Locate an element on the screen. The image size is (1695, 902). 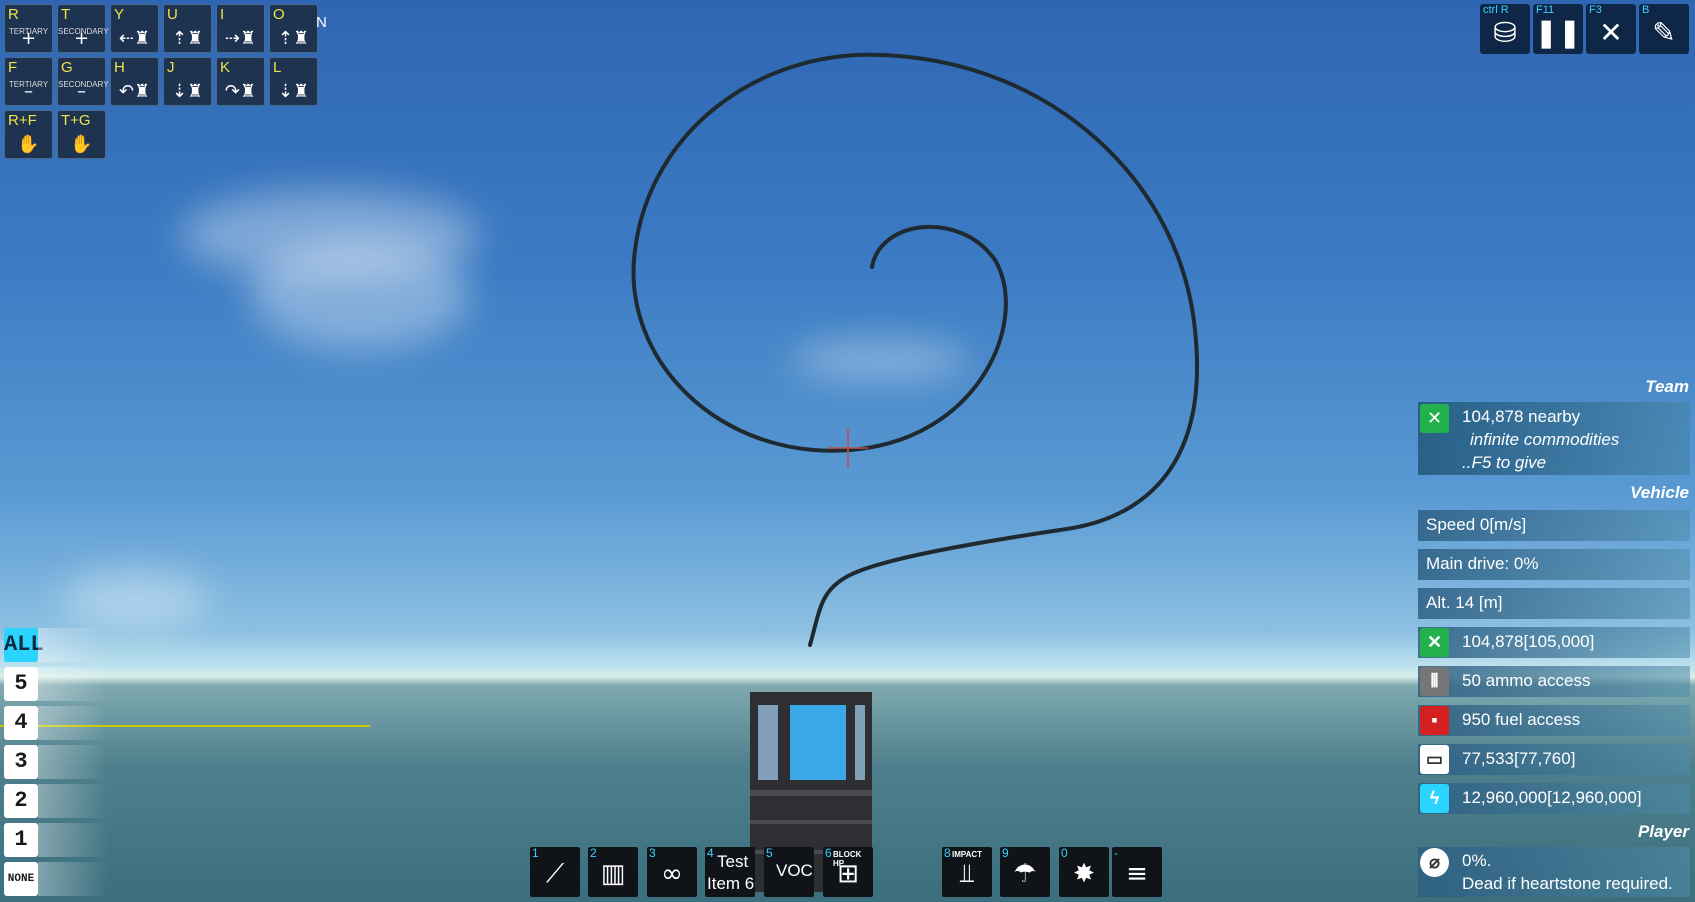
impact-icon: ⫫ is located at coordinates (967, 874).